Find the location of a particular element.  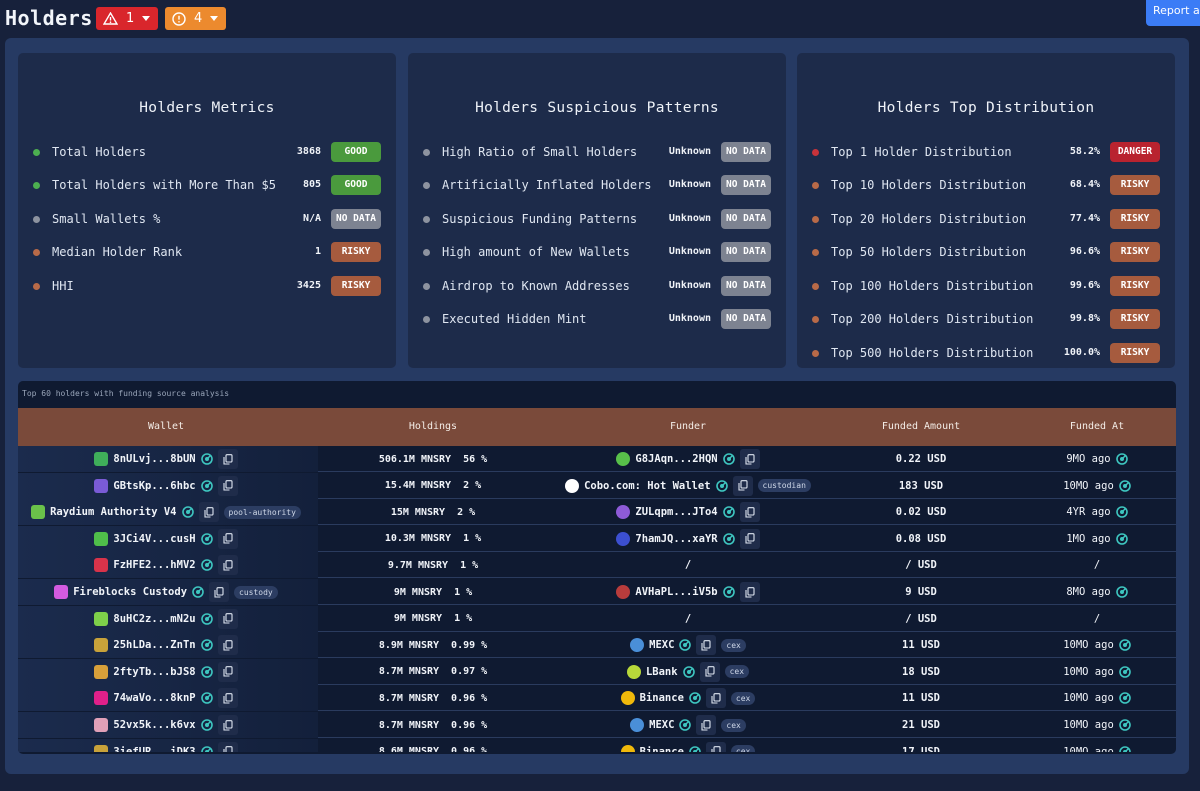

danger-alerts-dropdown: 1 is located at coordinates (127, 18).